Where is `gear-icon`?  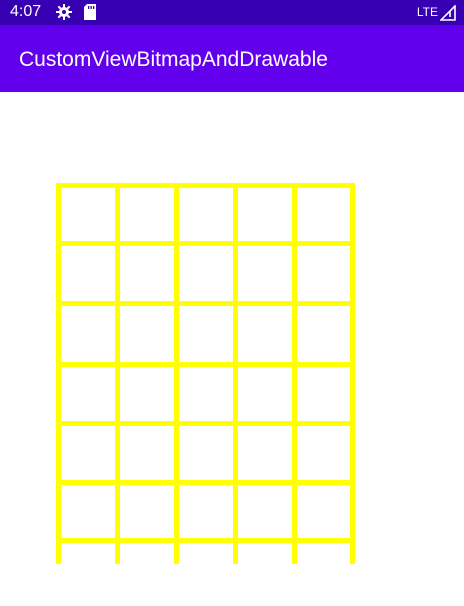
gear-icon is located at coordinates (64, 14).